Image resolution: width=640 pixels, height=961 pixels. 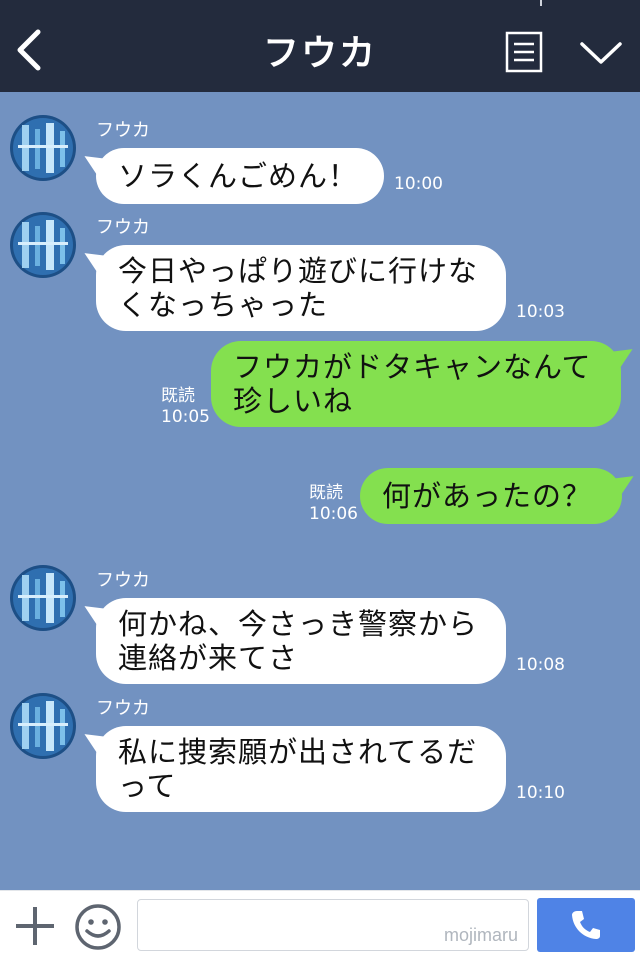 I want to click on message-text: フウカがドタキャンなんて 珍しいね, so click(x=412, y=384).